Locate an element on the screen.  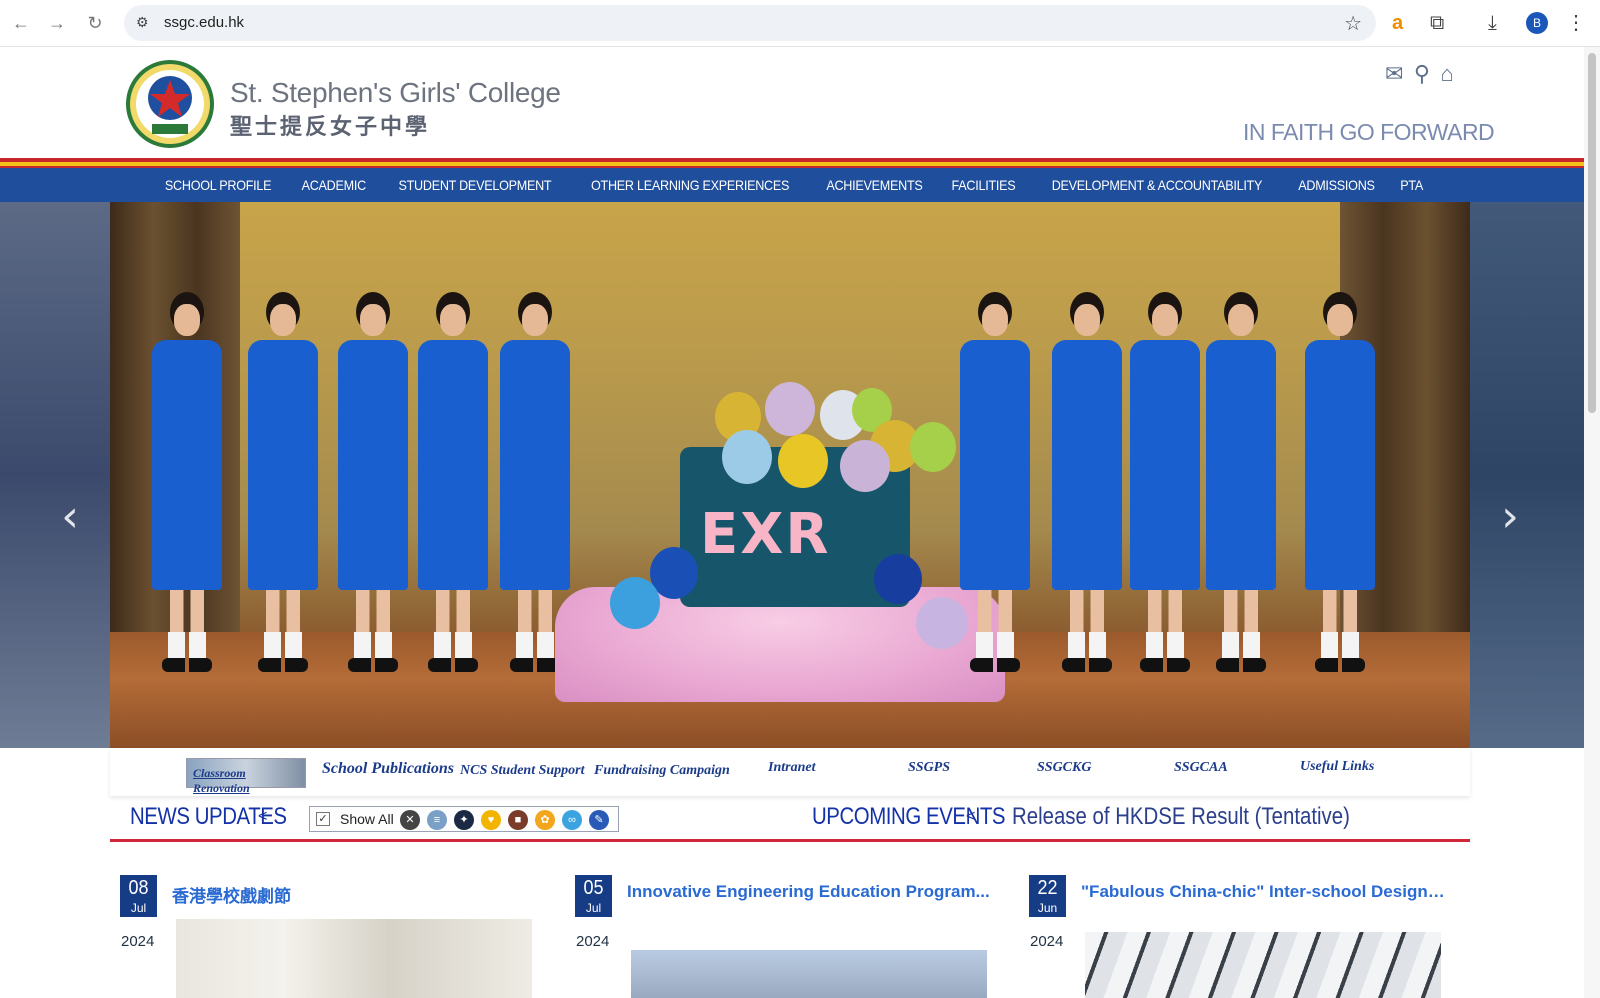
filter-category-icon: ■ is located at coordinates (518, 820).